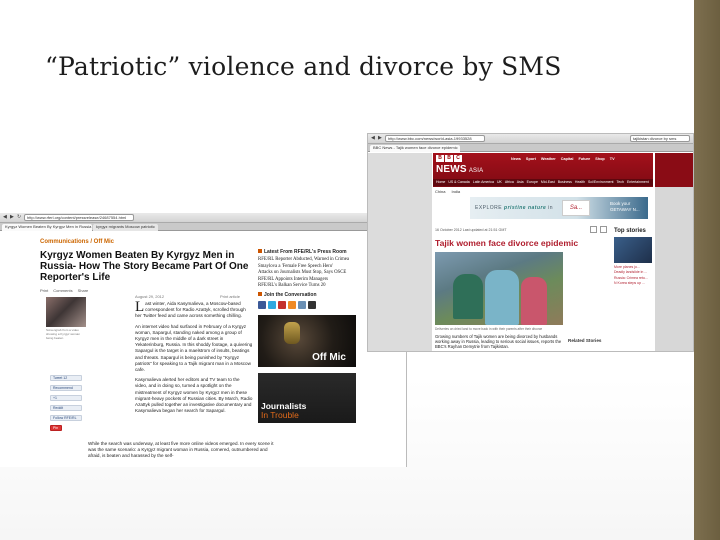 Image resolution: width=720 pixels, height=540 pixels. What do you see at coordinates (674, 170) in the screenshot?
I see `header-overflow` at bounding box center [674, 170].